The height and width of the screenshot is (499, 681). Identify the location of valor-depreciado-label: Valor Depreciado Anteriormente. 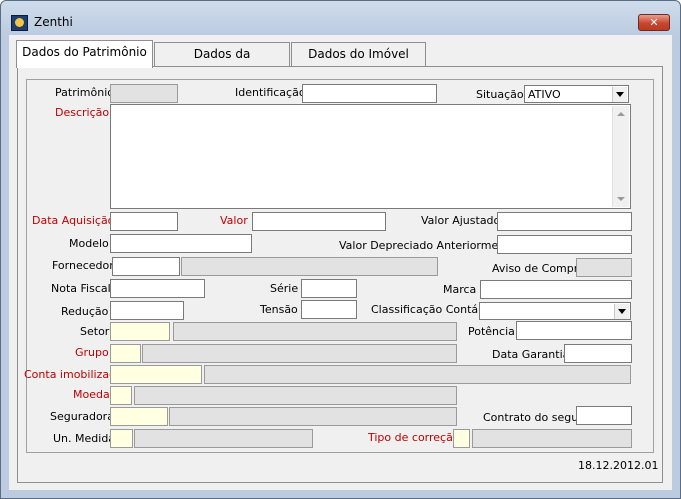
(428, 245).